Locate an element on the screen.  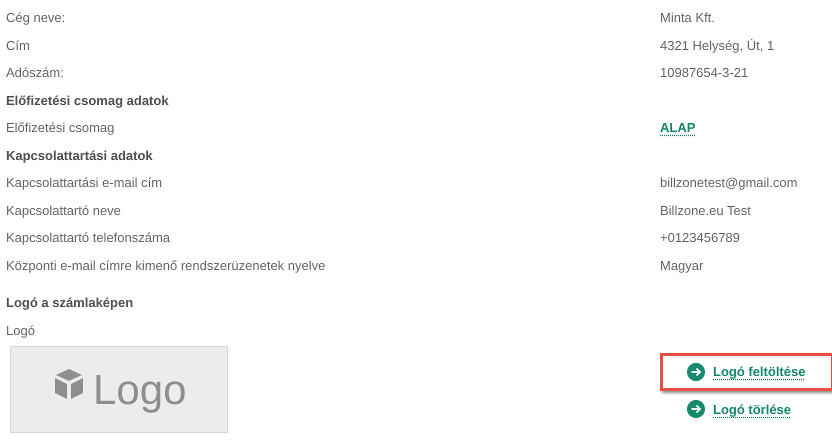
cube-icon is located at coordinates (69, 384).